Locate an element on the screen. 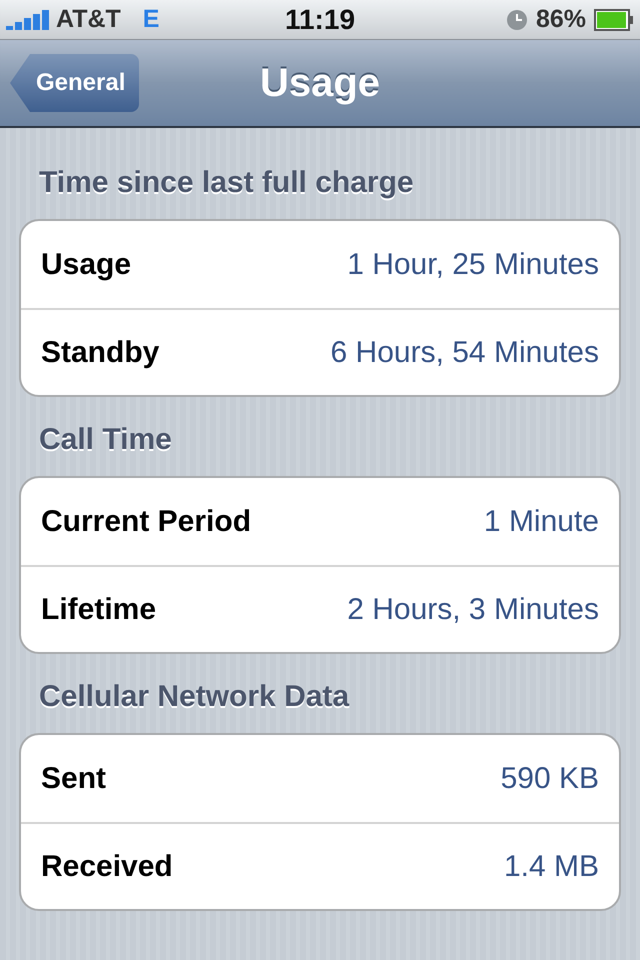 The height and width of the screenshot is (960, 640). network-type: E is located at coordinates (151, 19).